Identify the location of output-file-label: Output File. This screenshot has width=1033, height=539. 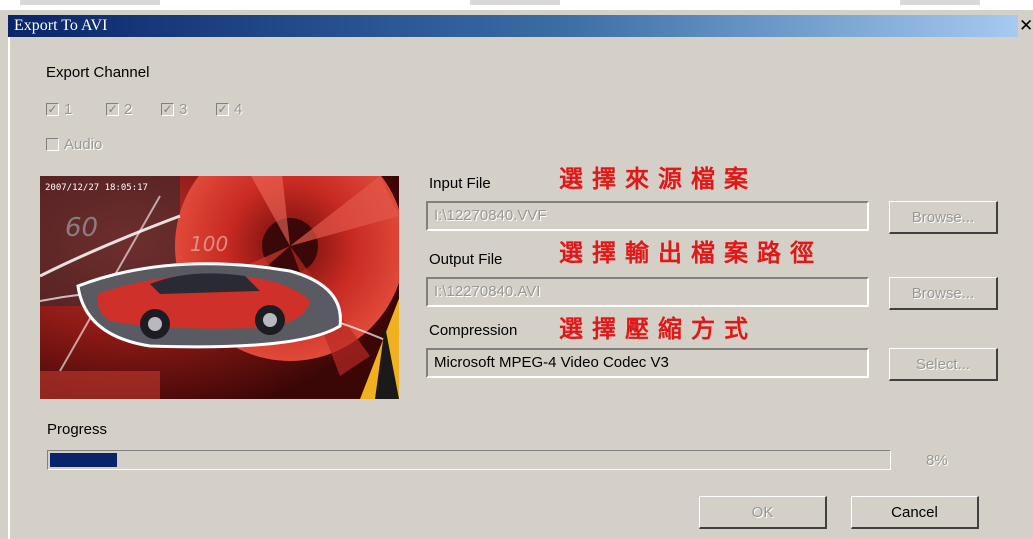
(465, 259).